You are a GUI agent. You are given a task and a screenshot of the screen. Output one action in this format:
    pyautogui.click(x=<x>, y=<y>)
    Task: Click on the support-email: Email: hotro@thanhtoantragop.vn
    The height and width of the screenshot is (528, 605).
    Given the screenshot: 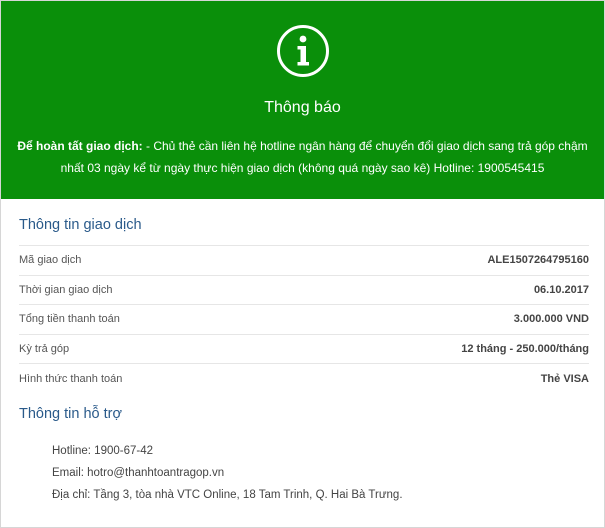 What is the action you would take?
    pyautogui.click(x=138, y=473)
    